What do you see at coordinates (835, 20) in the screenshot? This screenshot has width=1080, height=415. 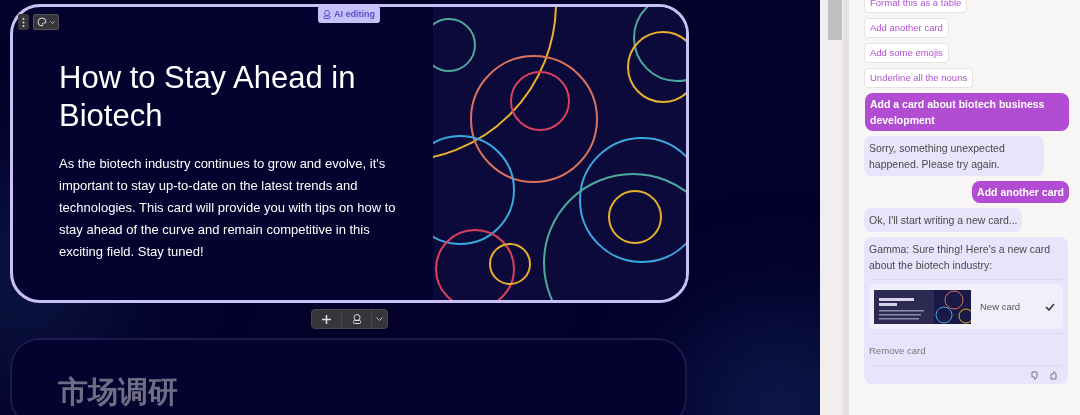 I see `scrollbar-thumb` at bounding box center [835, 20].